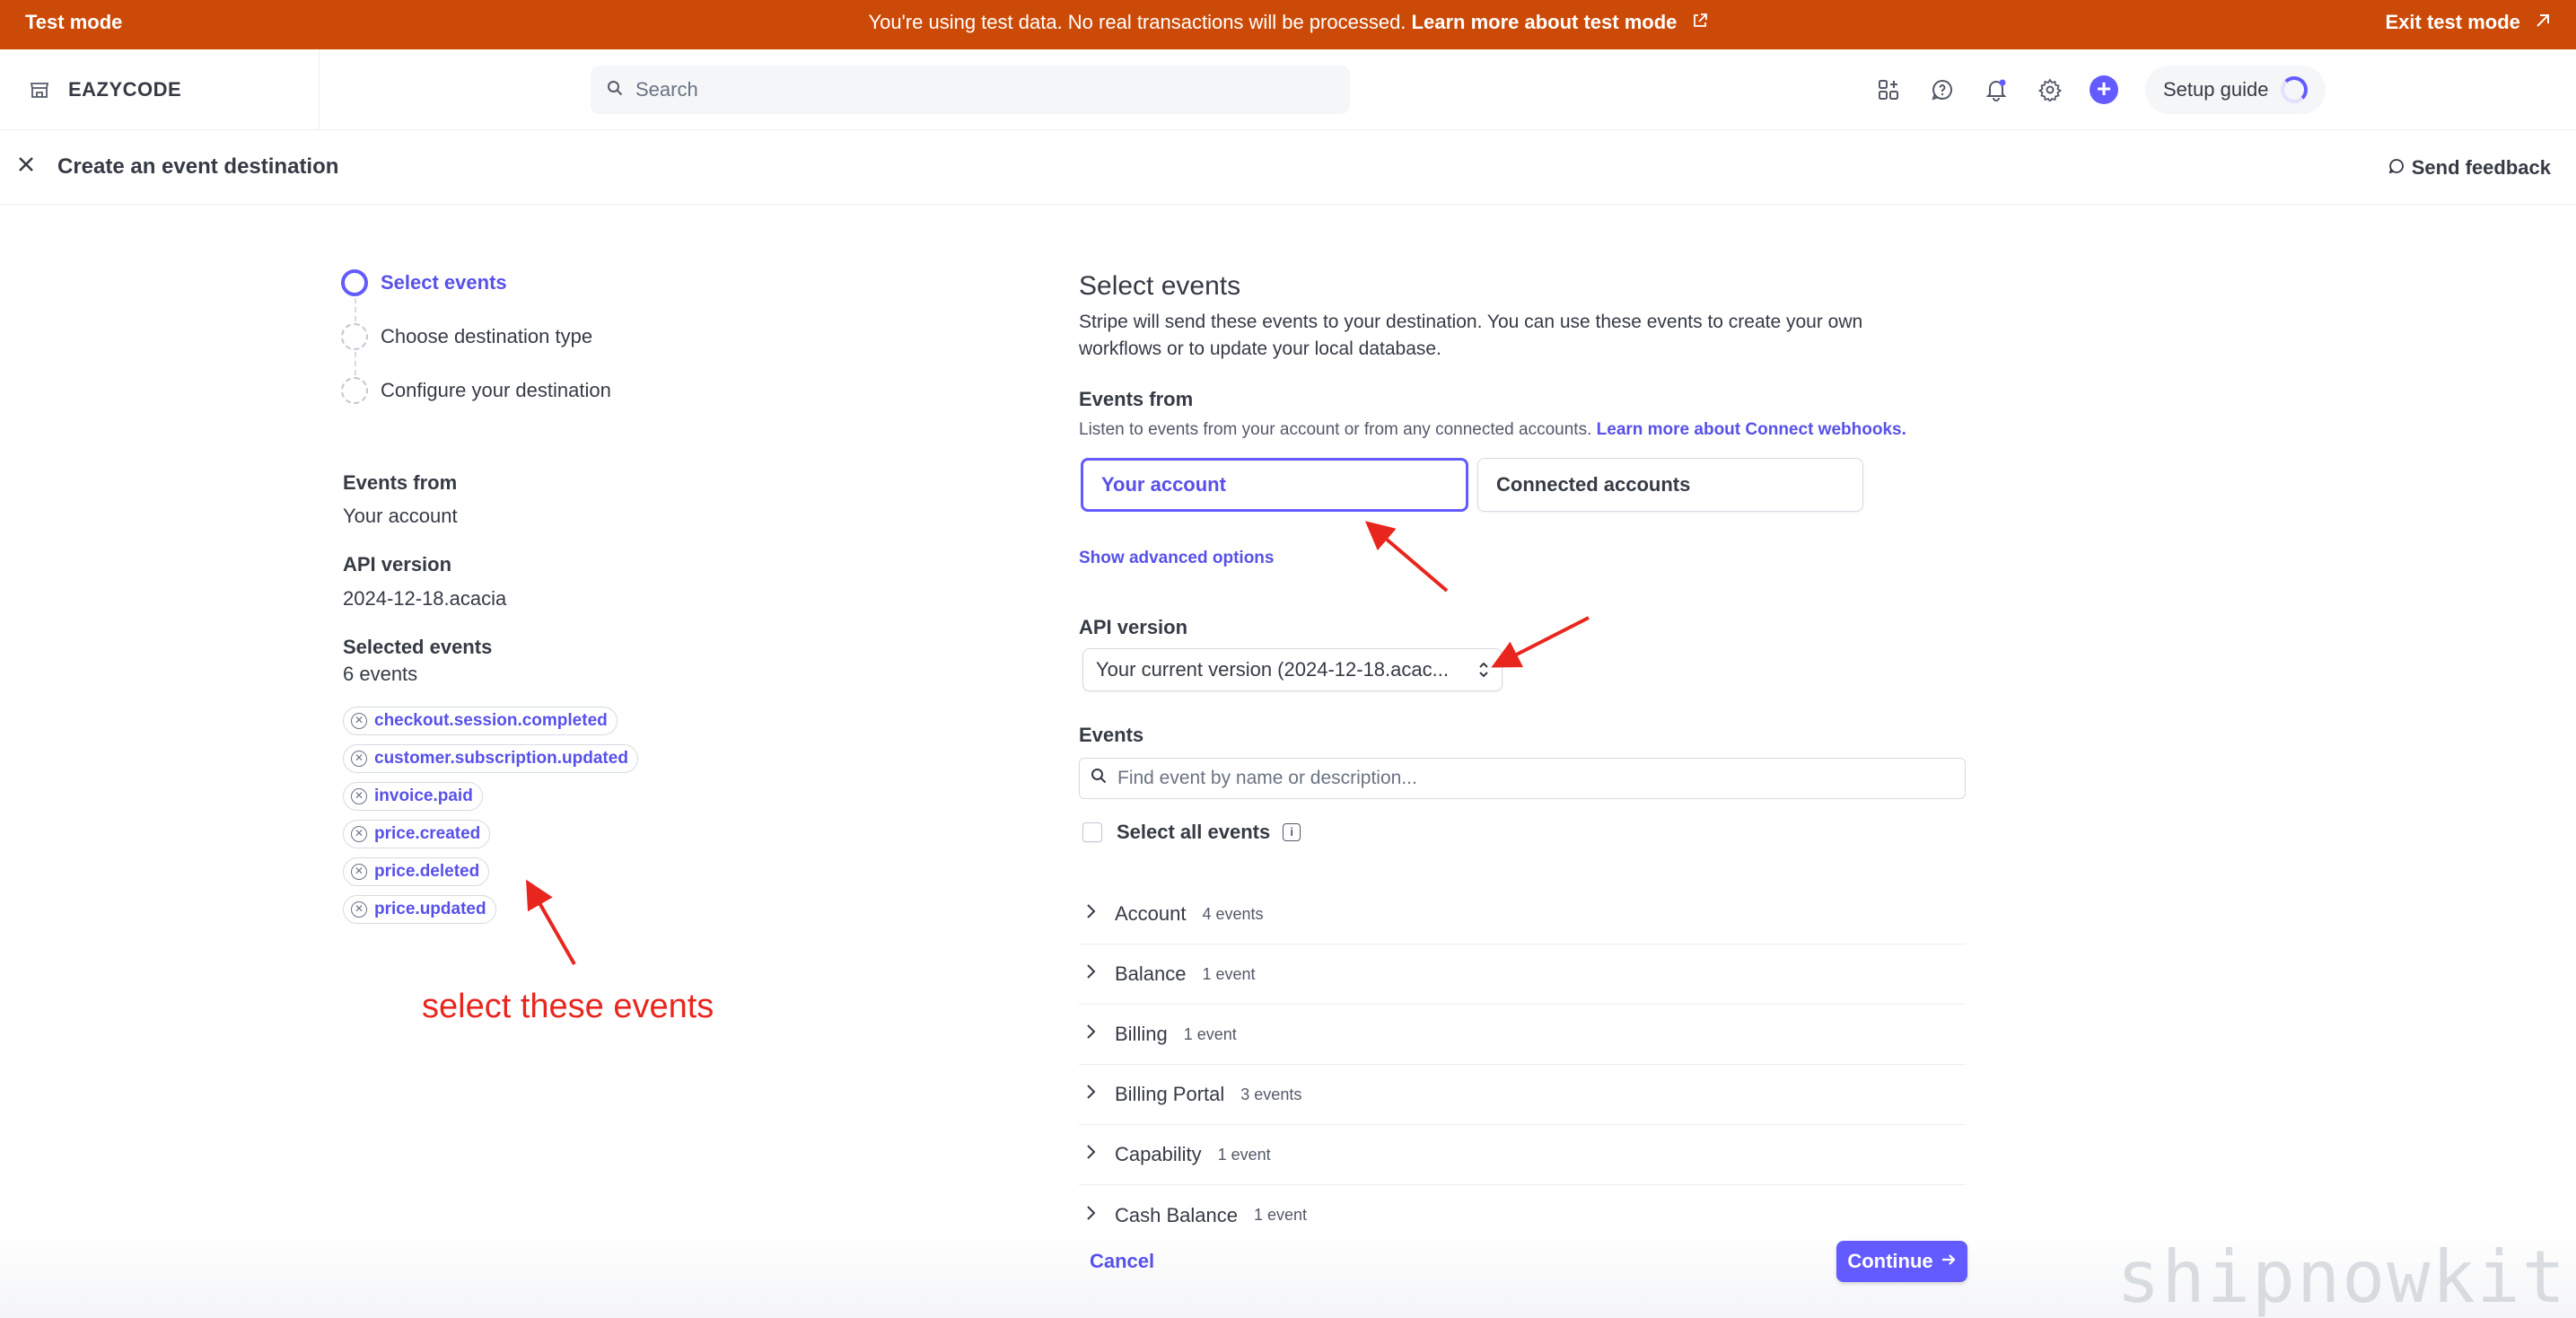 The height and width of the screenshot is (1318, 2576). I want to click on account-name: EAZYCODE, so click(125, 89).